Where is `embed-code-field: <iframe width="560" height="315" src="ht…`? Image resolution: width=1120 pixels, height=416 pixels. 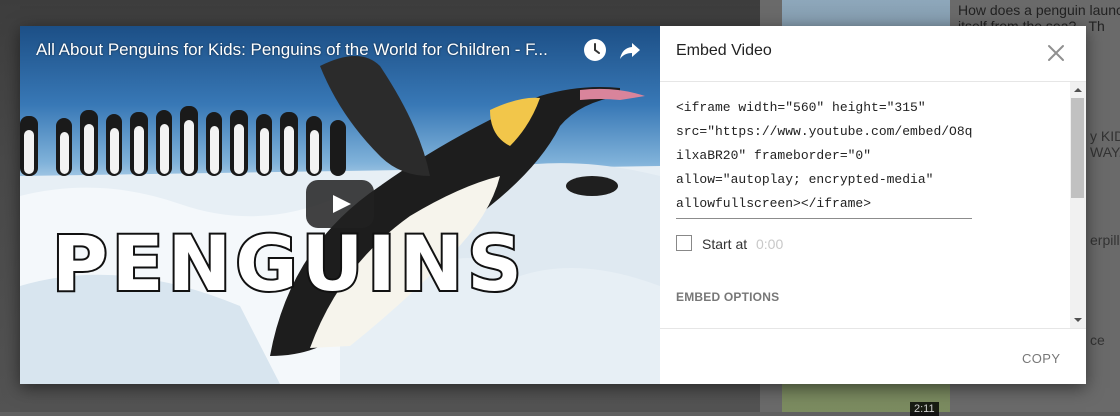 embed-code-field: <iframe width="560" height="315" src="ht… is located at coordinates (824, 157).